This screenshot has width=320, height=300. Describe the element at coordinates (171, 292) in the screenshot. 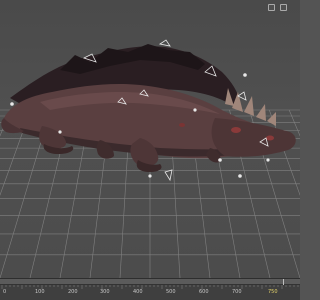

I see `frame-label: 500` at that location.